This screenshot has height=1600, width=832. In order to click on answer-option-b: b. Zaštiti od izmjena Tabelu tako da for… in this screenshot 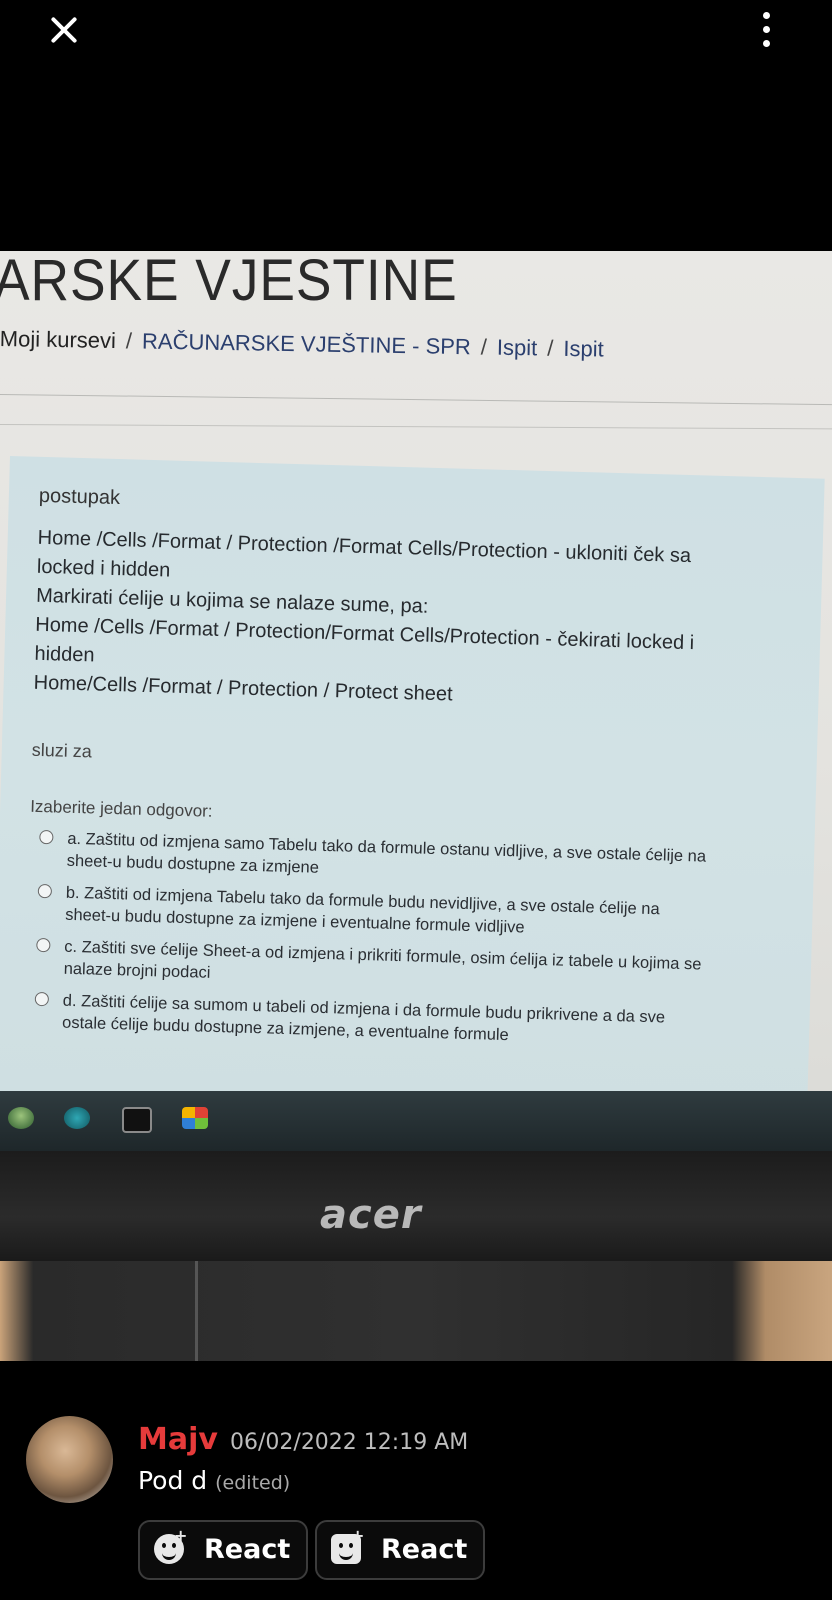, I will do `click(366, 912)`.